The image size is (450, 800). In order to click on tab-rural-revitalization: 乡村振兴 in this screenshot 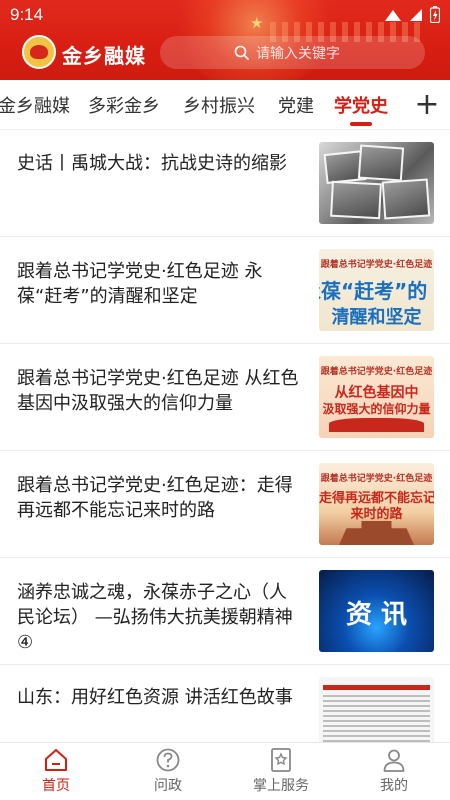, I will do `click(219, 105)`.